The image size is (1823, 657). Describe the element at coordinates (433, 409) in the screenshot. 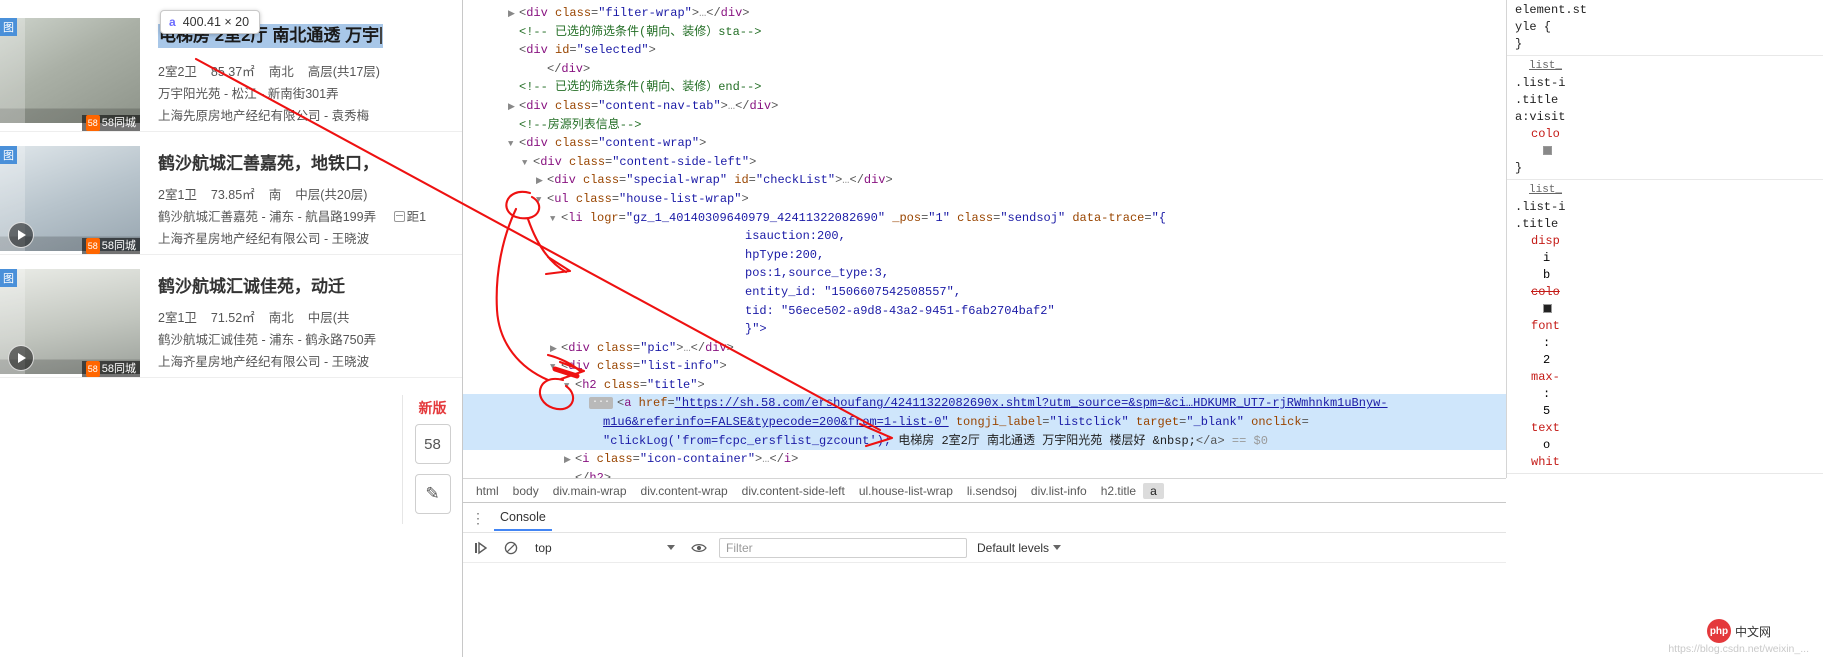

I see `new-version-label: 新版` at that location.